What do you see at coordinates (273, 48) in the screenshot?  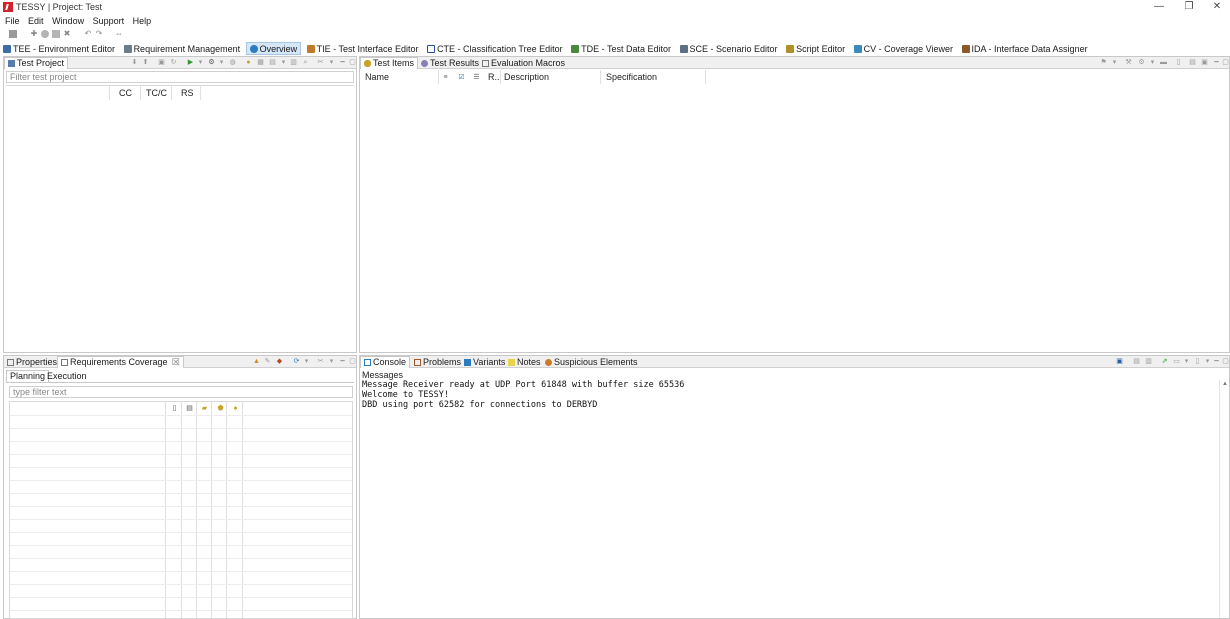 I see `perspective-overview: Overview` at bounding box center [273, 48].